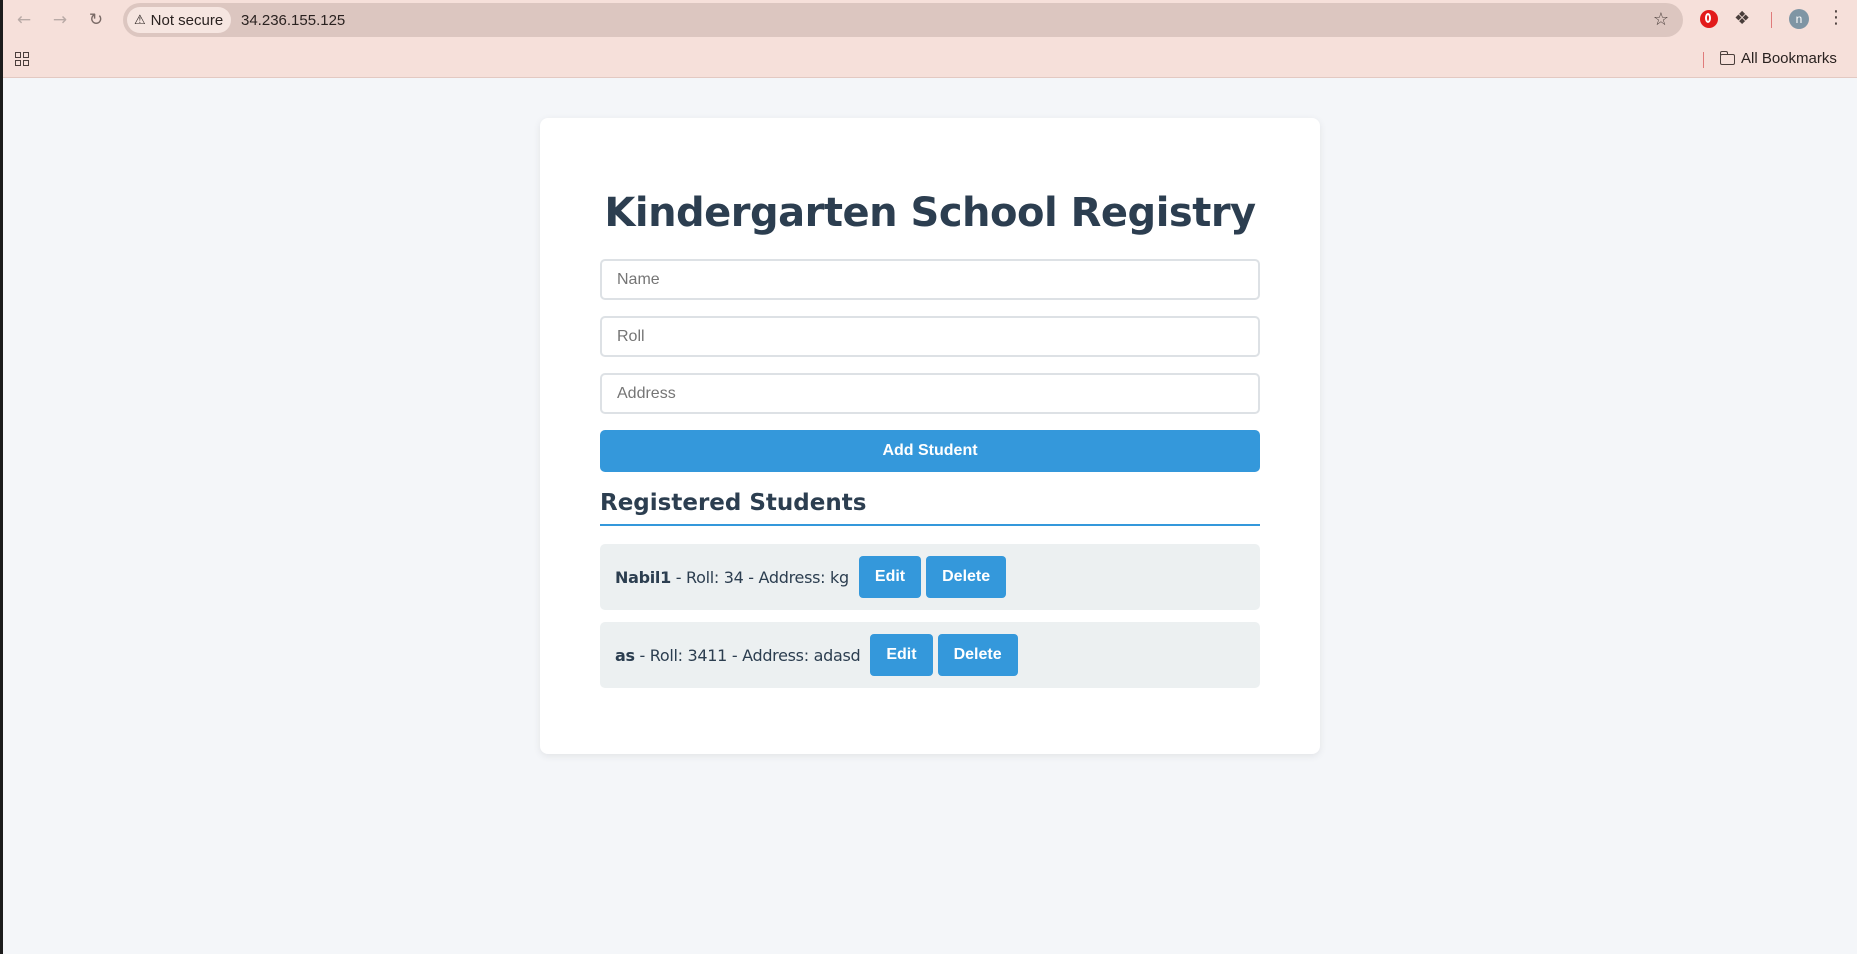 The image size is (1857, 954). Describe the element at coordinates (625, 655) in the screenshot. I see `student-name: as` at that location.